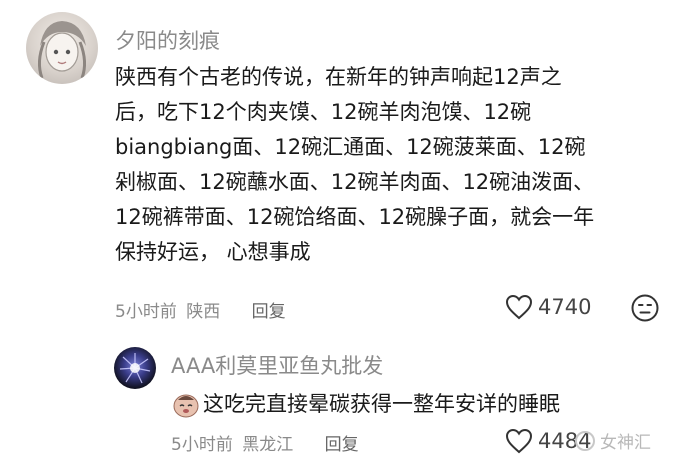 The image size is (690, 471). What do you see at coordinates (585, 440) in the screenshot?
I see `watermark-logo-icon` at bounding box center [585, 440].